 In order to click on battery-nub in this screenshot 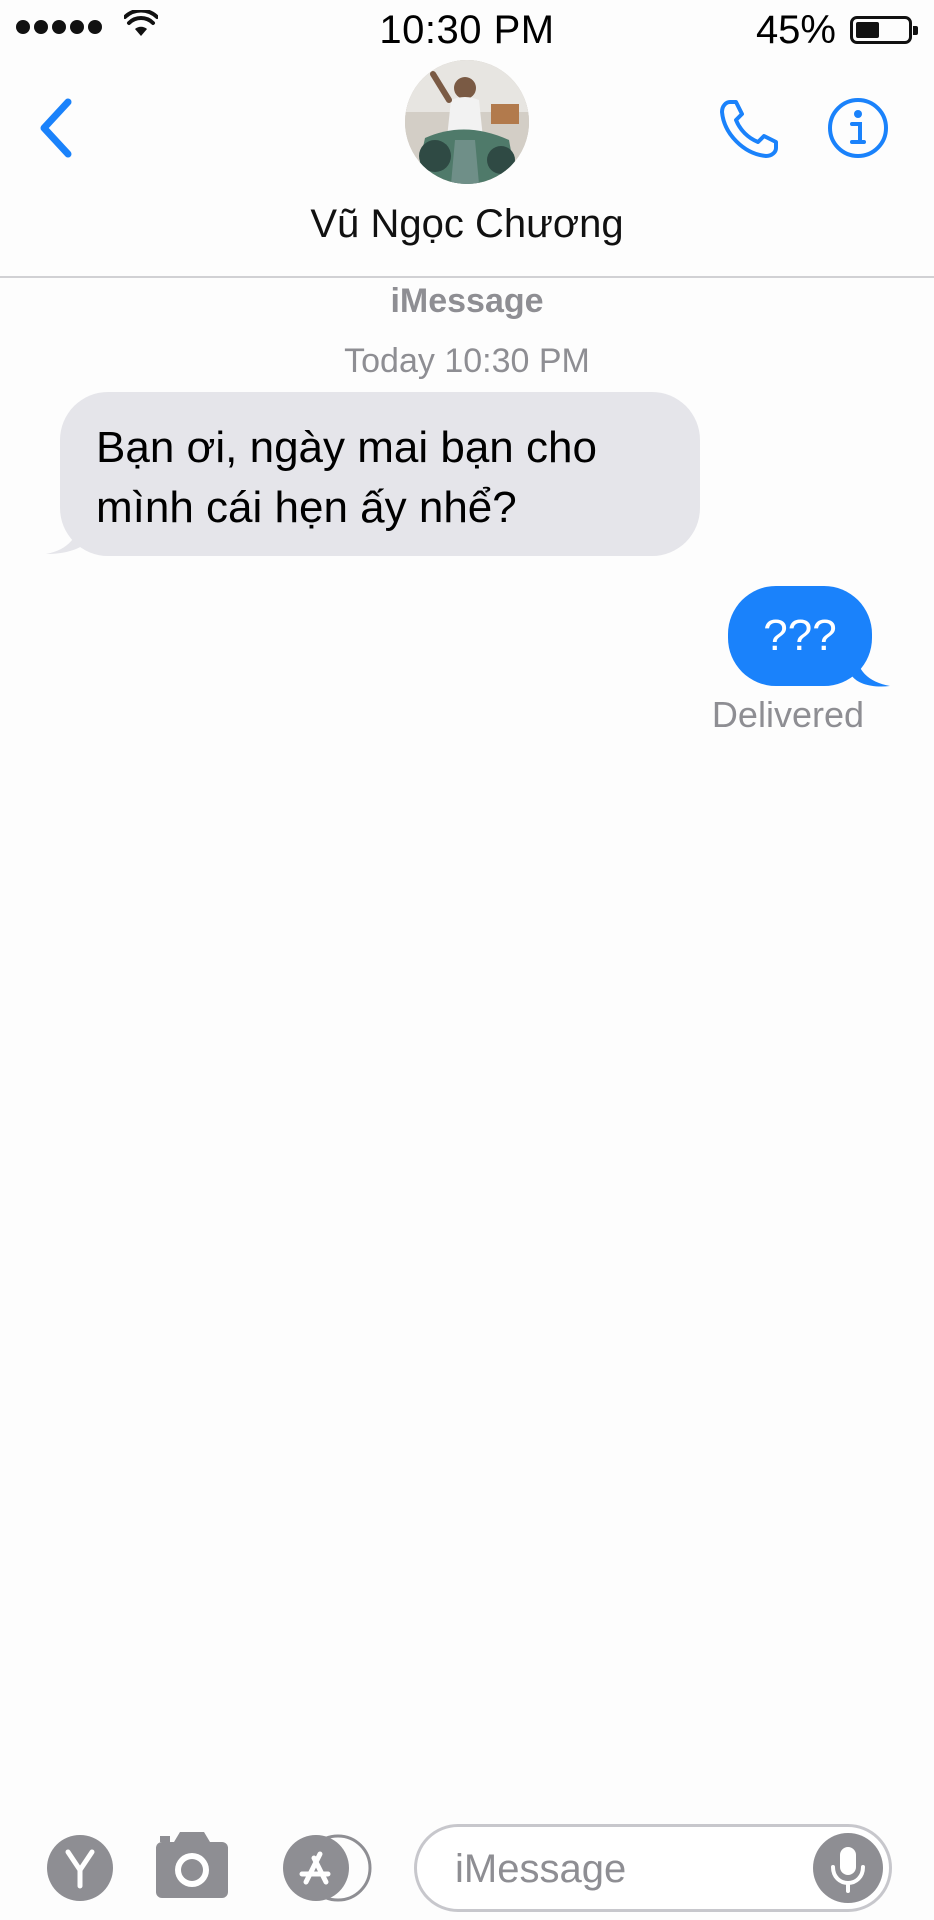, I will do `click(915, 30)`.